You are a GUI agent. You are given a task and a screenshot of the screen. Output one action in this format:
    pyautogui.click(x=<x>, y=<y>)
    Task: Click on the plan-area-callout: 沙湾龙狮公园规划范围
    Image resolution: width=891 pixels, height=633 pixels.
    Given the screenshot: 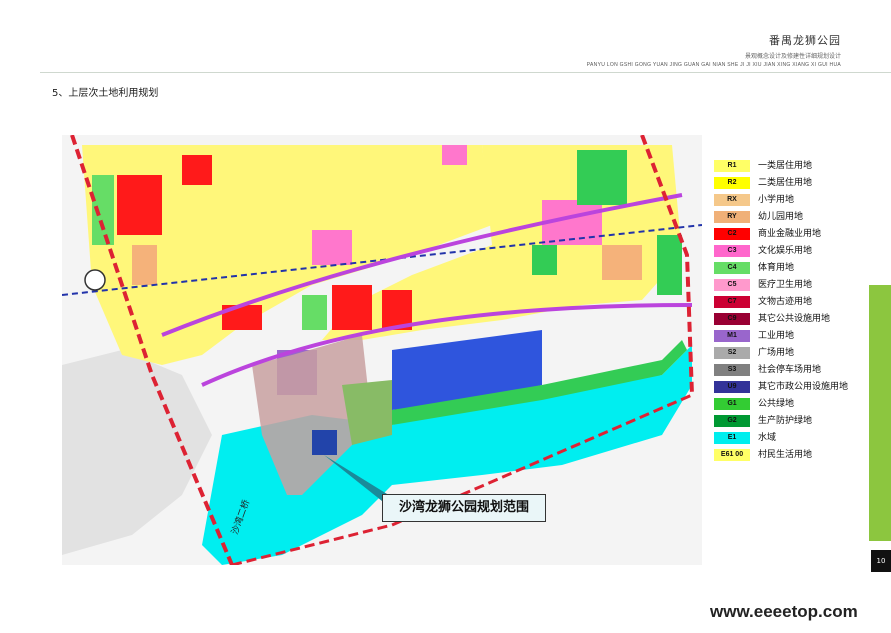 What is the action you would take?
    pyautogui.click(x=464, y=508)
    